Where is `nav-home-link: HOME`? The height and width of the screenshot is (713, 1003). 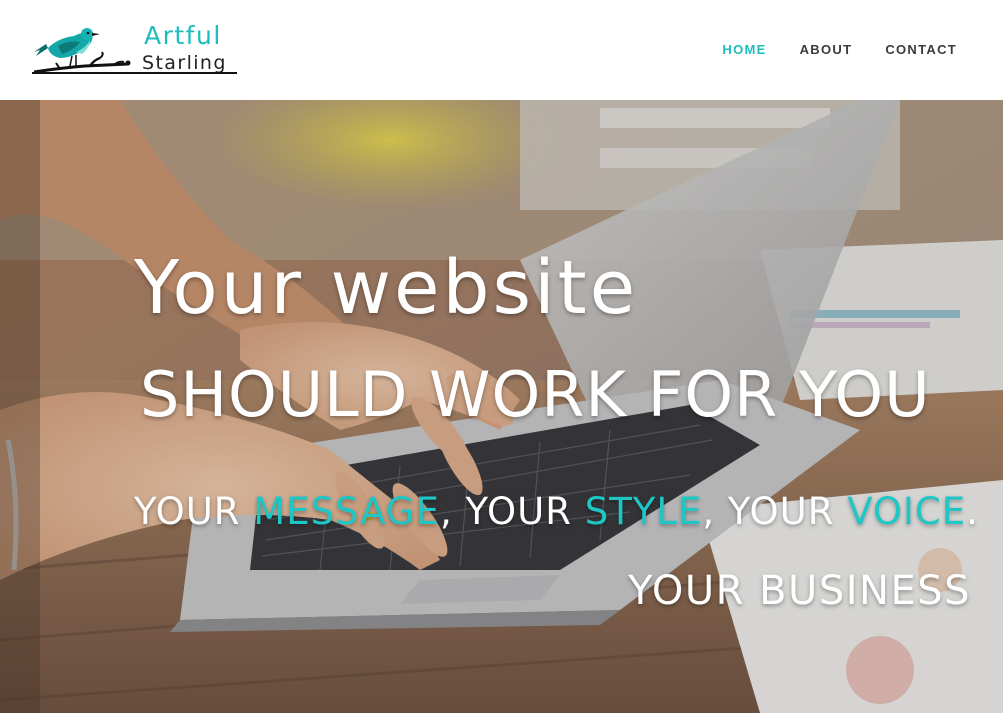 nav-home-link: HOME is located at coordinates (744, 50).